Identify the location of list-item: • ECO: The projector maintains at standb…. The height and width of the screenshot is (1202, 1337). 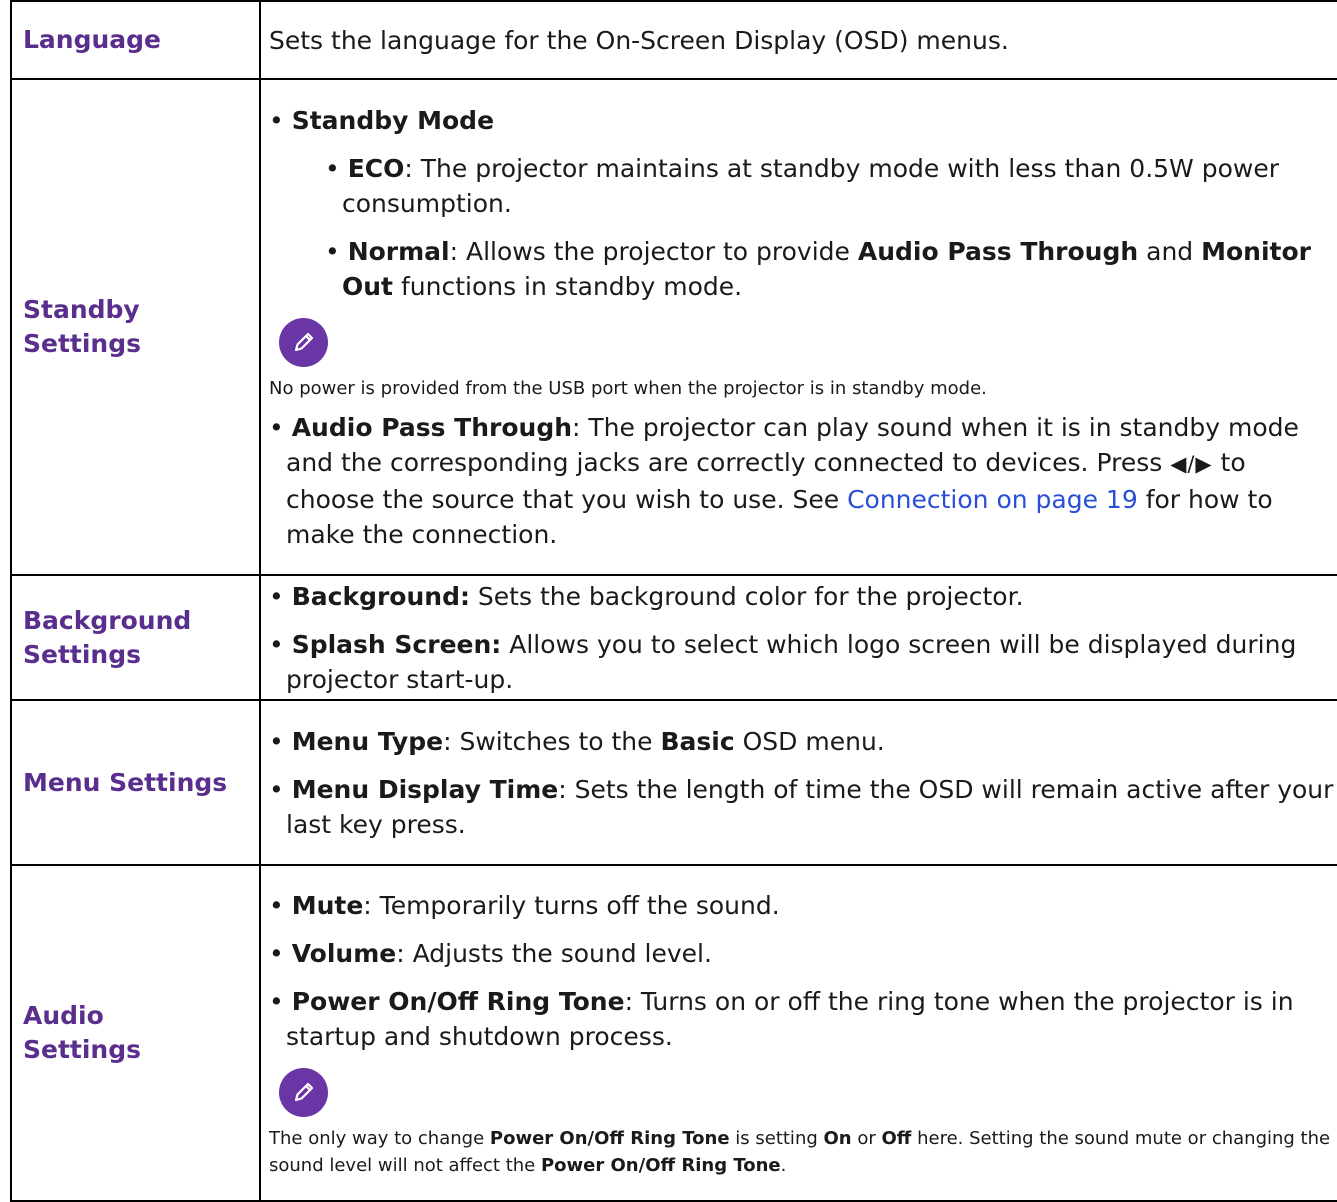
(802, 185).